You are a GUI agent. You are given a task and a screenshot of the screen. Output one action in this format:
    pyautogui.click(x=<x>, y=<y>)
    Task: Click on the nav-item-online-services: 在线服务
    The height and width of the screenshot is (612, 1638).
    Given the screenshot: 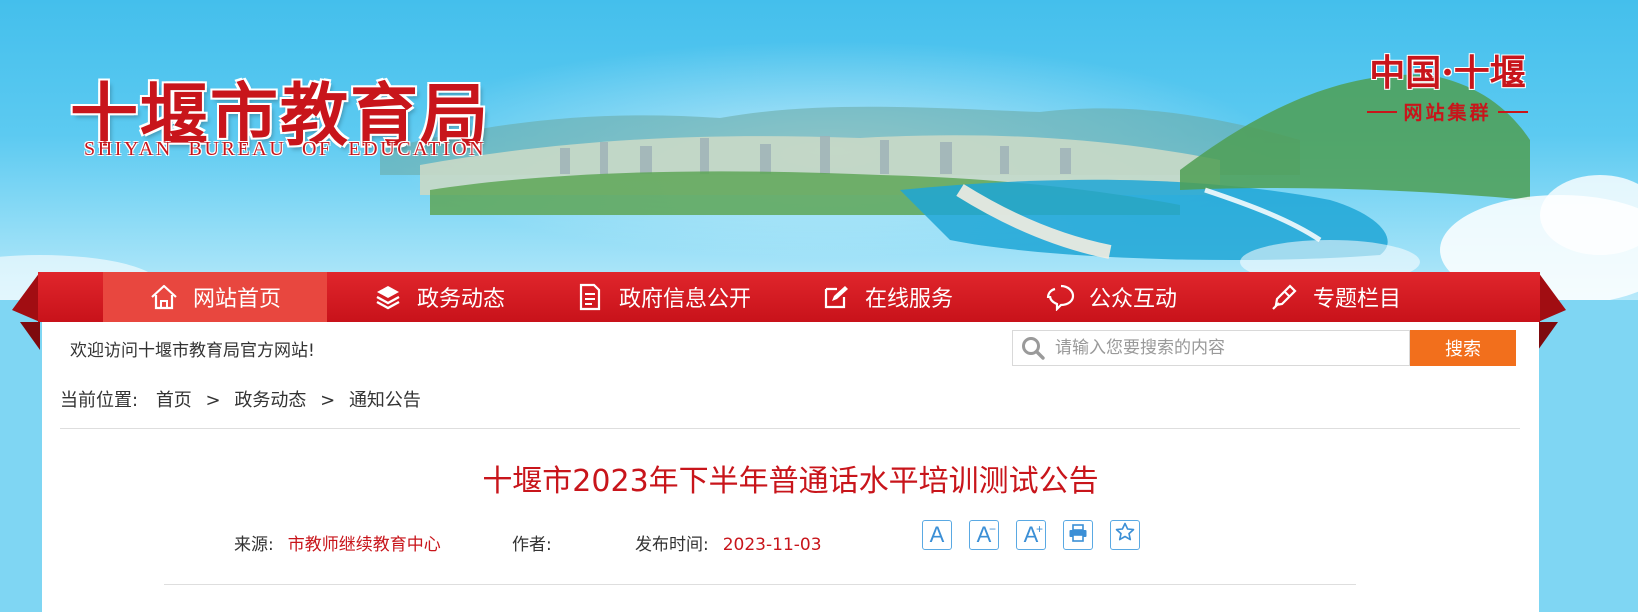 What is the action you would take?
    pyautogui.click(x=887, y=297)
    